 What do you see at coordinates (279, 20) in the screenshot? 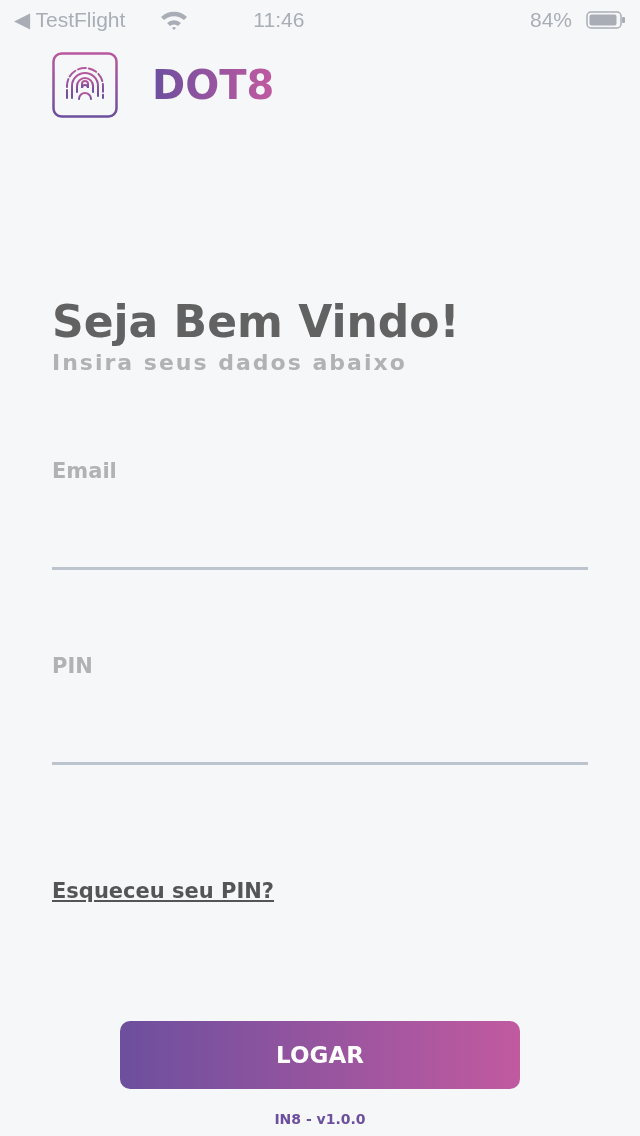
I see `status-time: 11:46` at bounding box center [279, 20].